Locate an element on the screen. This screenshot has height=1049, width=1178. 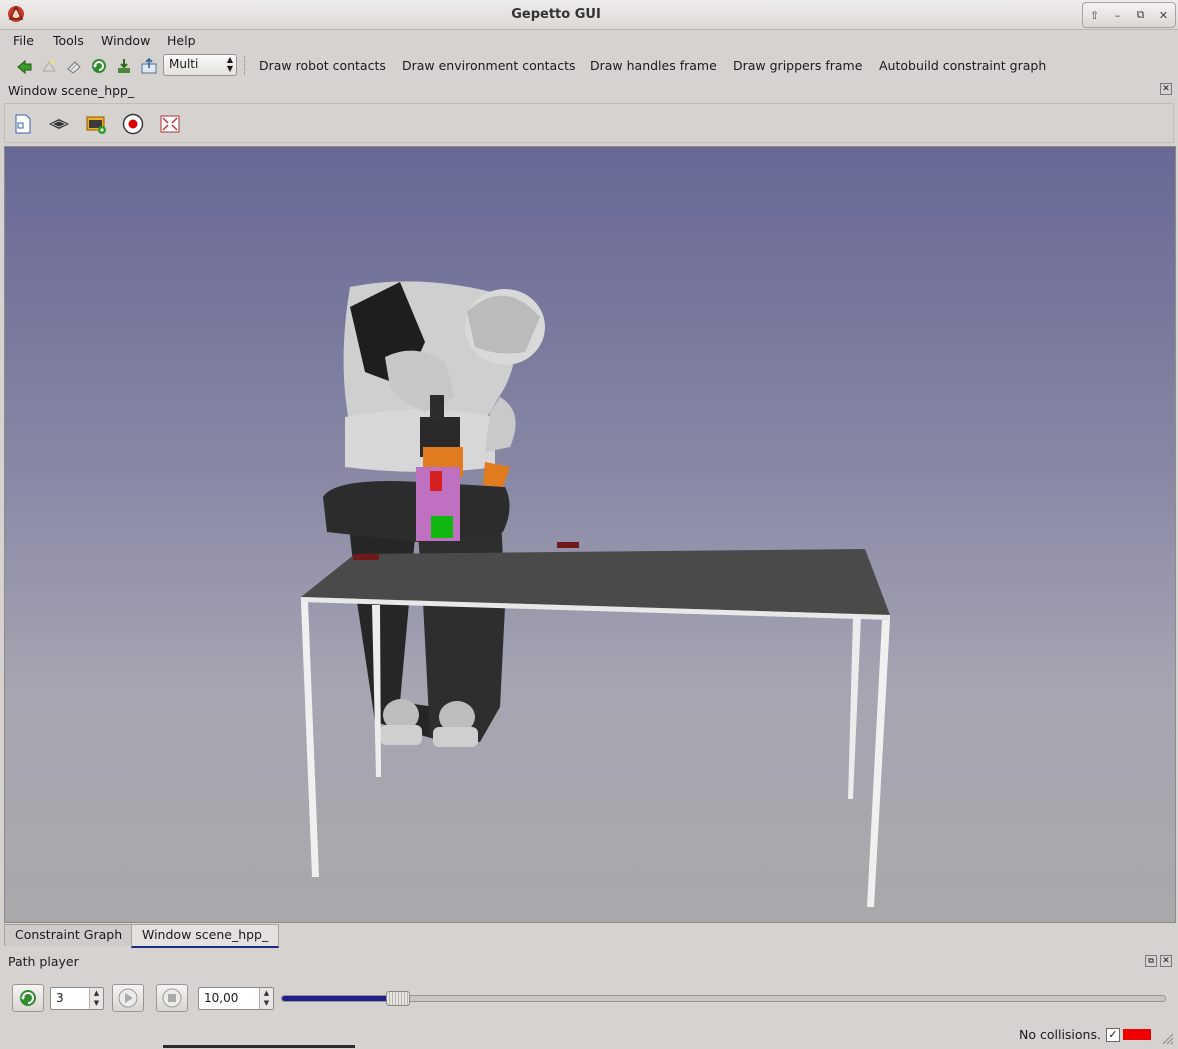
menu-file: File is located at coordinates (23, 40).